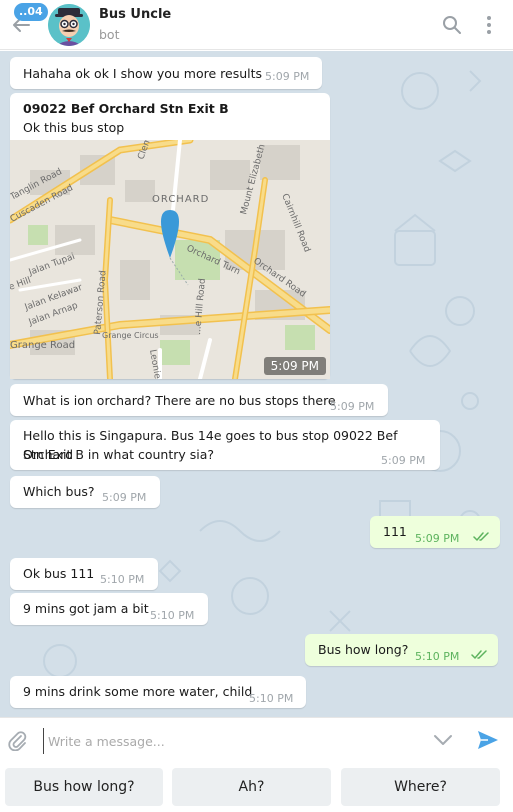 The height and width of the screenshot is (812, 513). I want to click on unread-badge: ..04, so click(31, 12).